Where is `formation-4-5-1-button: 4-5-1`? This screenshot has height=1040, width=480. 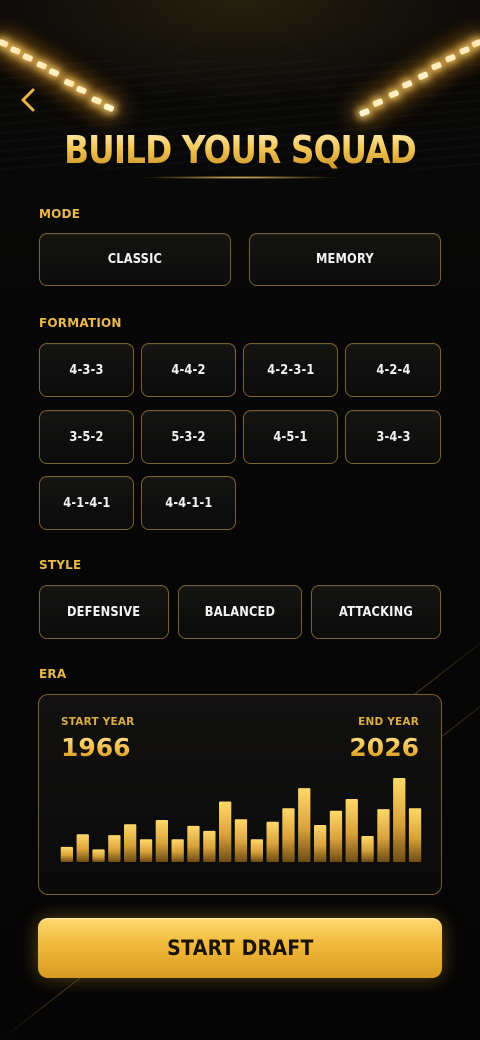
formation-4-5-1-button: 4-5-1 is located at coordinates (290, 437).